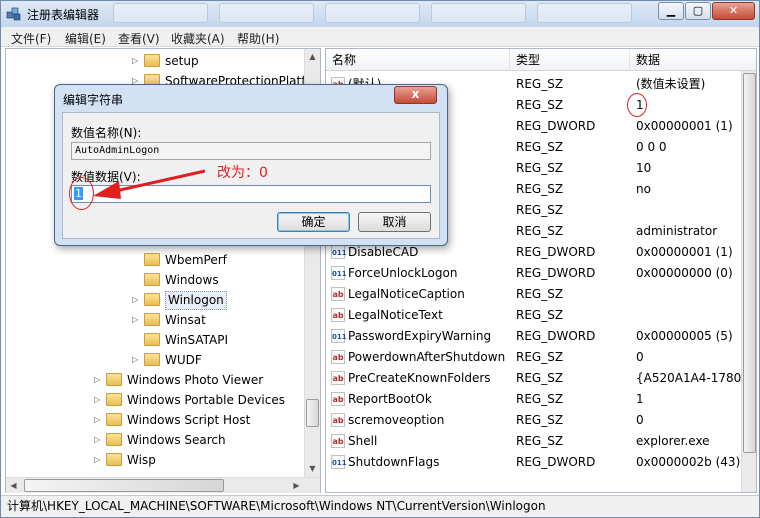 The height and width of the screenshot is (518, 760). Describe the element at coordinates (651, 147) in the screenshot. I see `value-data: 0 0 0` at that location.